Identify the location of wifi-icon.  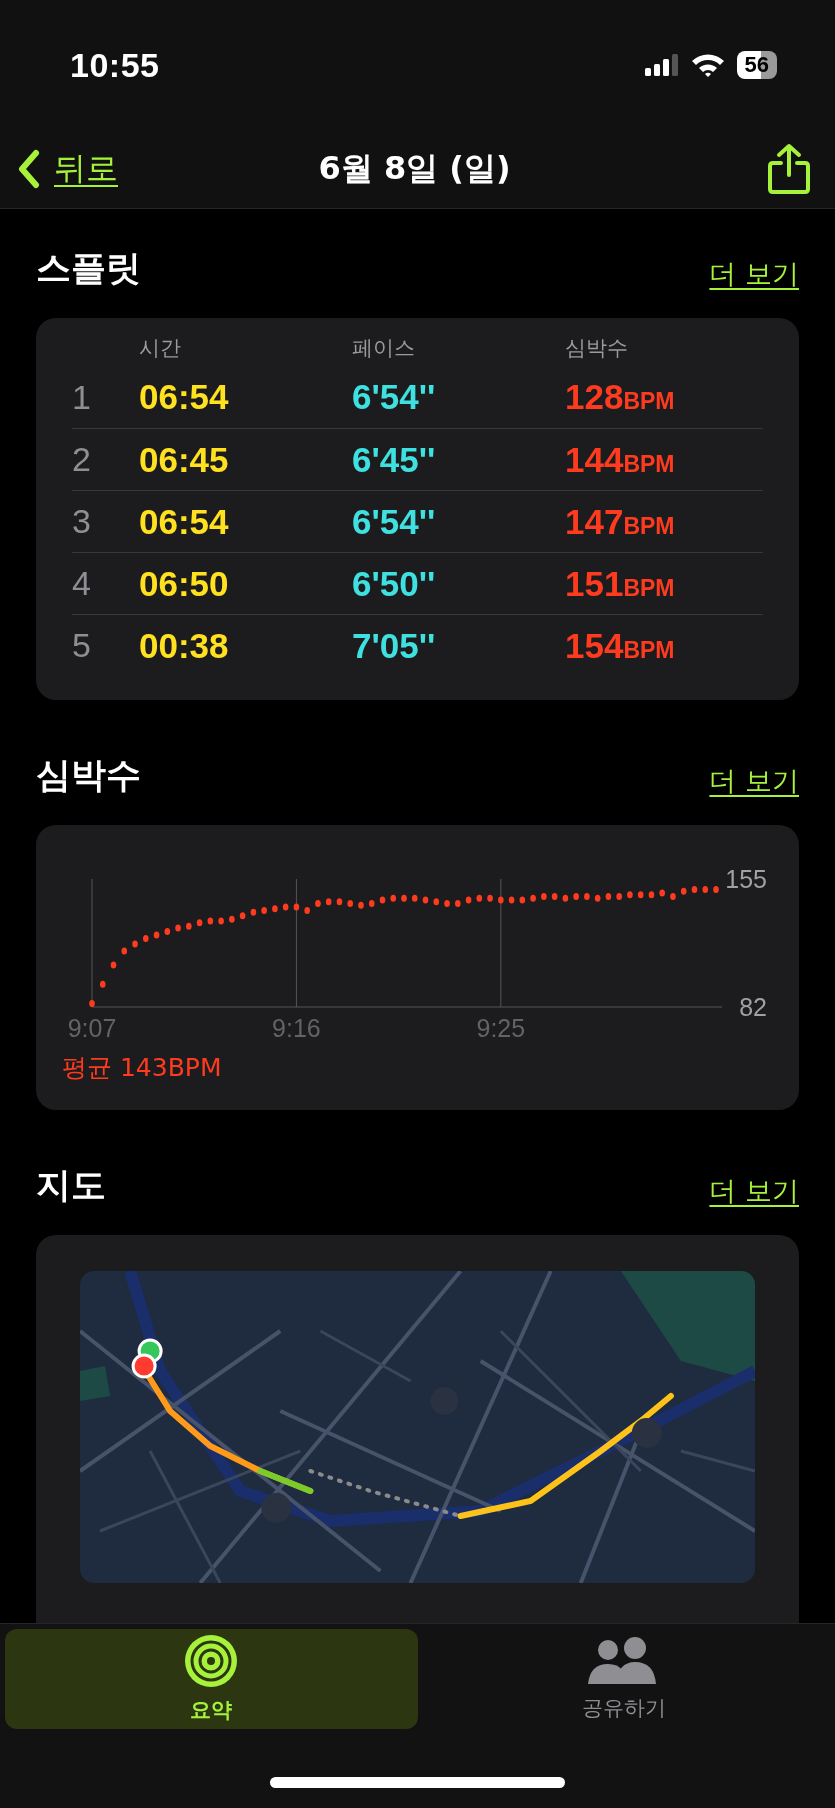
(707, 65).